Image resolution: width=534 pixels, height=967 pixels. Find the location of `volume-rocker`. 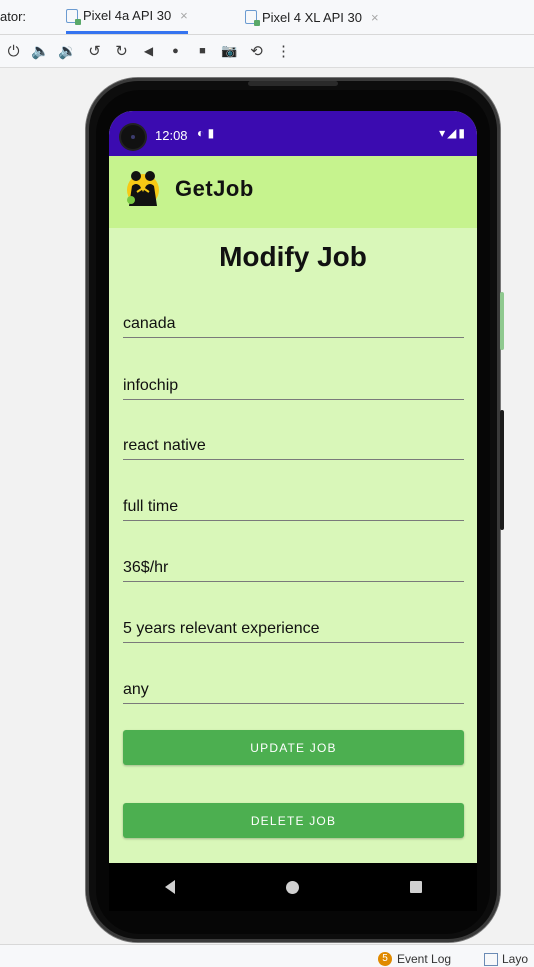

volume-rocker is located at coordinates (502, 470).